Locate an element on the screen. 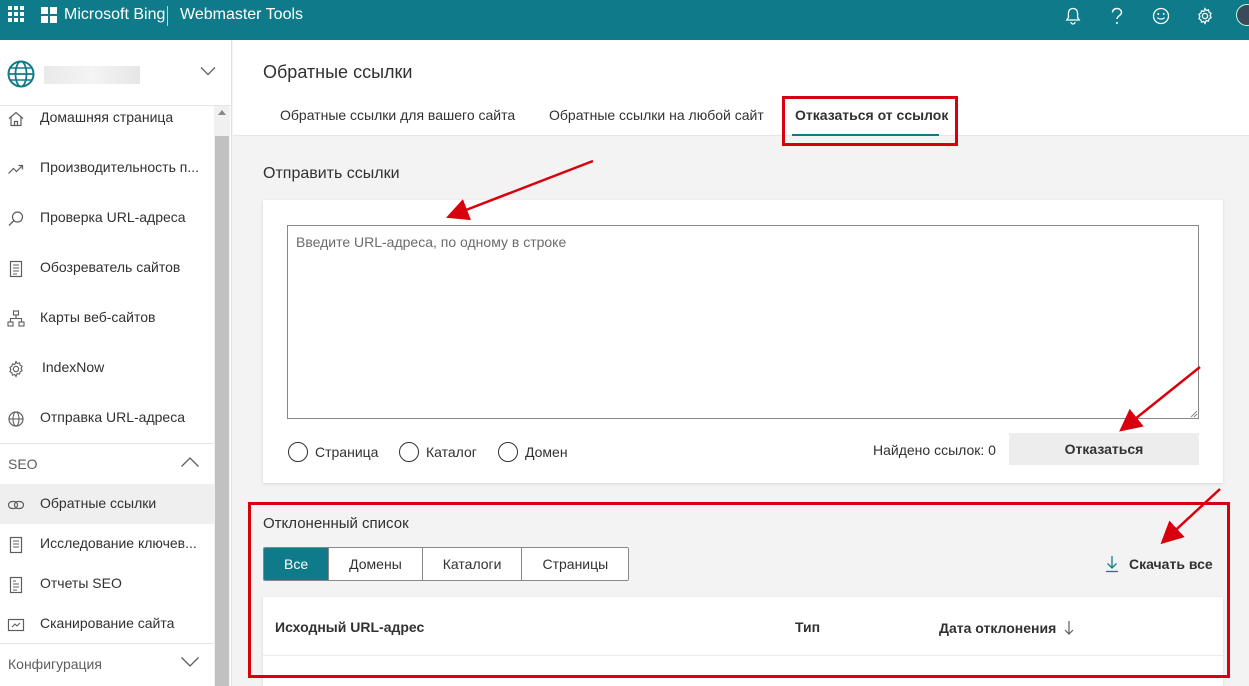 The height and width of the screenshot is (686, 1249). tab-any-site-backlinks: Обратные ссылки на любой сайт is located at coordinates (656, 115).